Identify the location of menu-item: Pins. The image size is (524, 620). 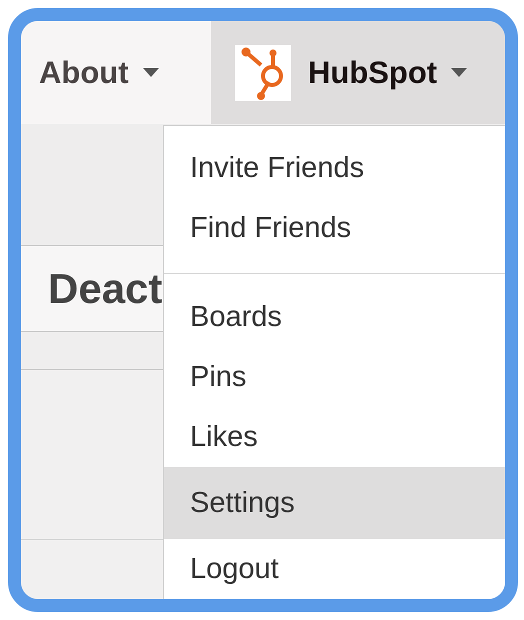
(334, 377).